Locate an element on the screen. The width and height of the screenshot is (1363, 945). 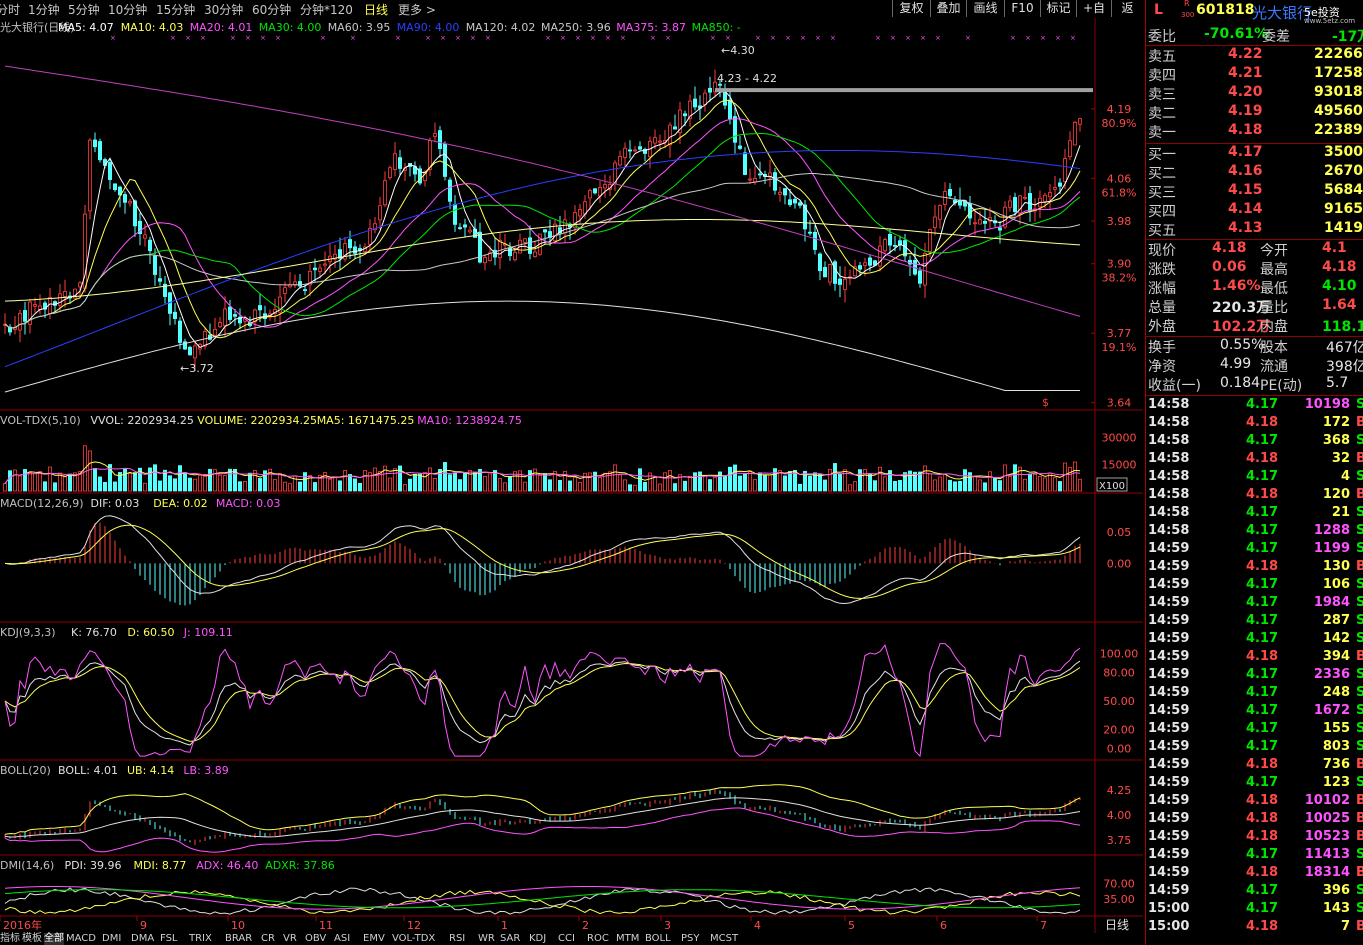
indicator-tab-10: VR is located at coordinates (290, 939).